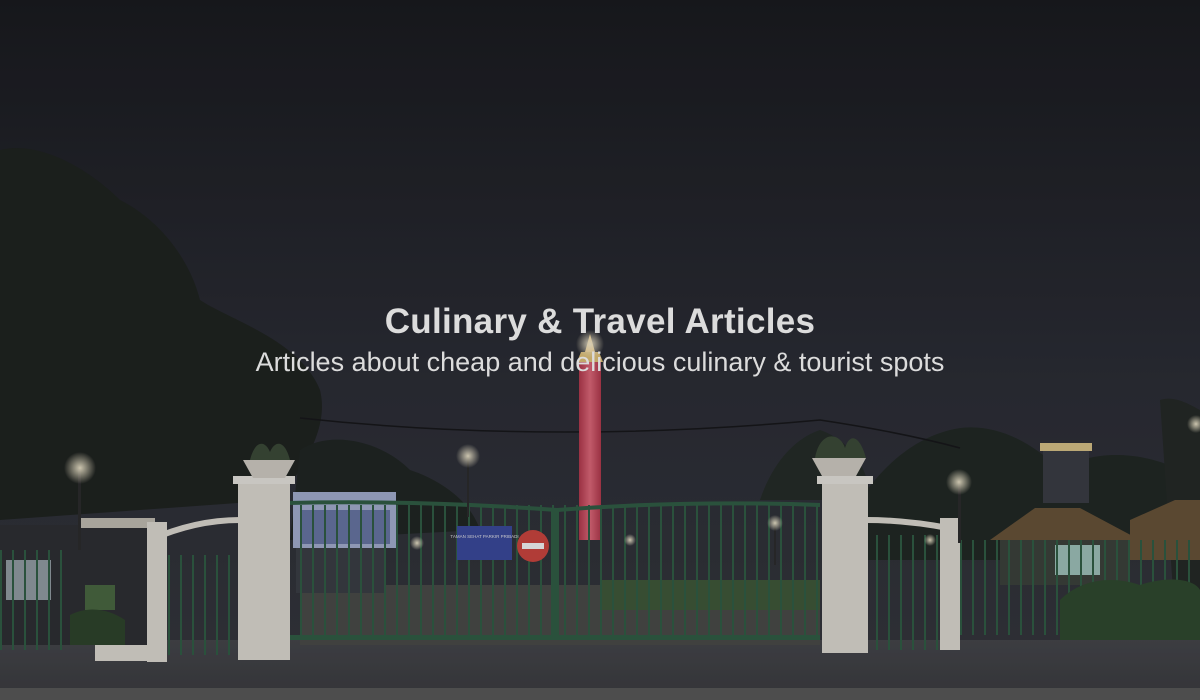 This screenshot has height=700, width=1200. I want to click on hero-title: Culinary & Travel Articles, so click(600, 321).